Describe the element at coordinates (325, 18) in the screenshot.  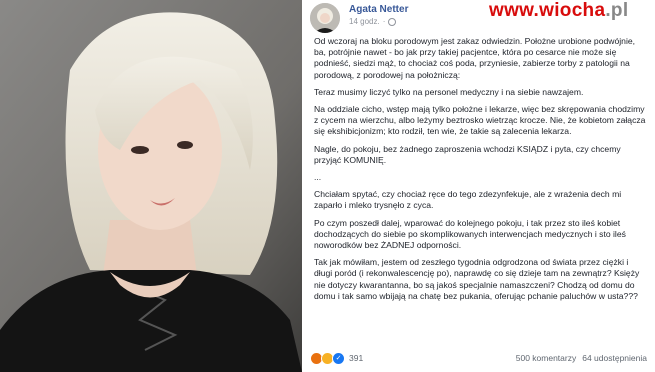
I see `author-avatar` at that location.